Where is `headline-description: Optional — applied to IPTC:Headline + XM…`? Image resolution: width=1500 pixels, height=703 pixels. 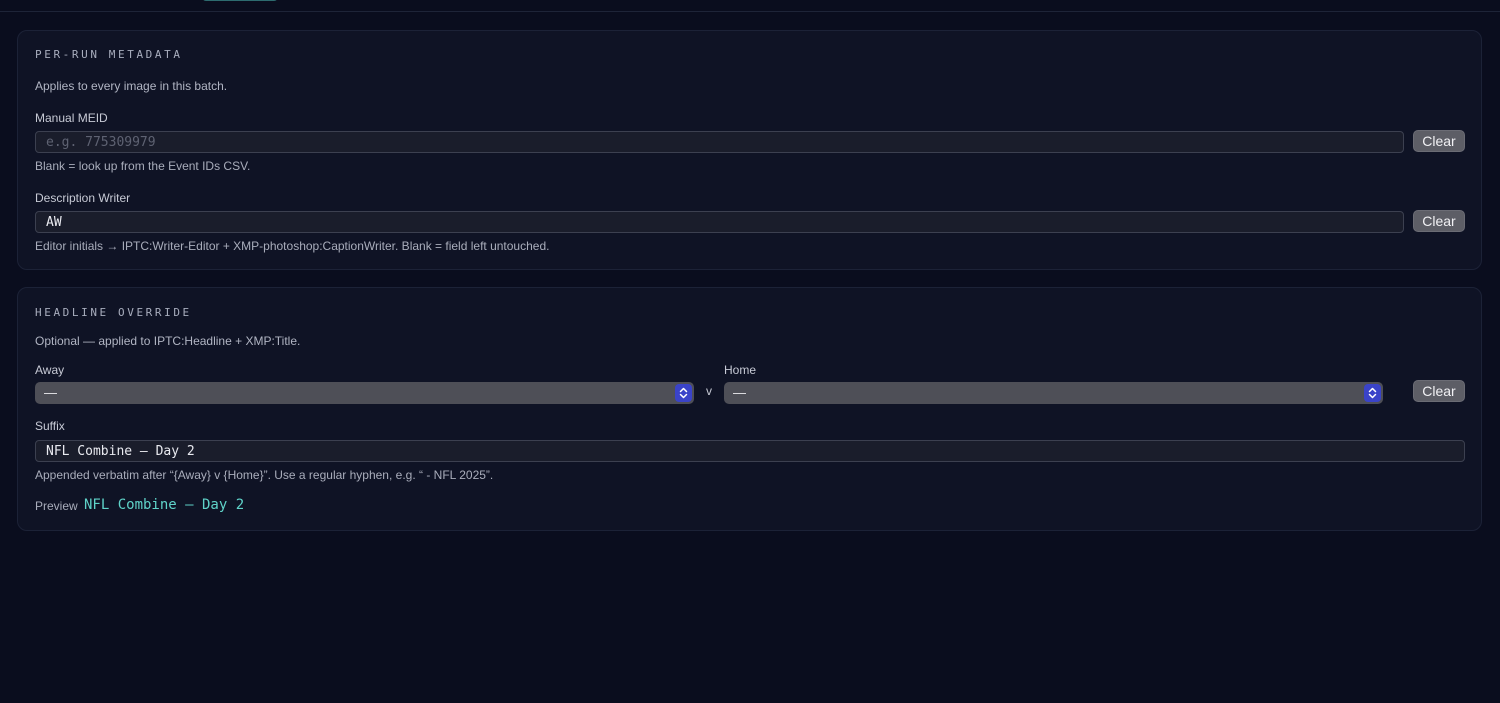
headline-description: Optional — applied to IPTC:Headline + XM… is located at coordinates (168, 341).